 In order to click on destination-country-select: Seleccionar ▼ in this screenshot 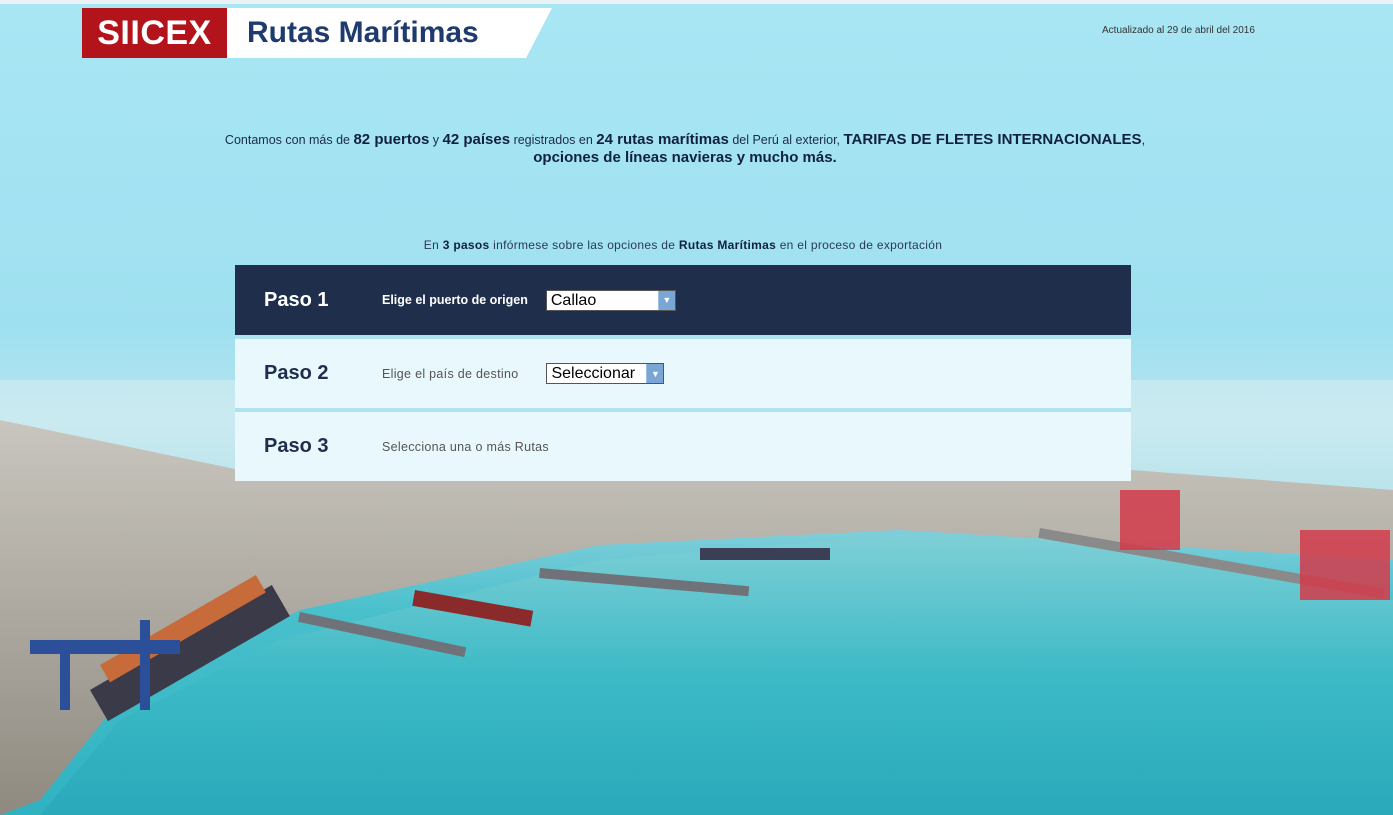, I will do `click(605, 373)`.